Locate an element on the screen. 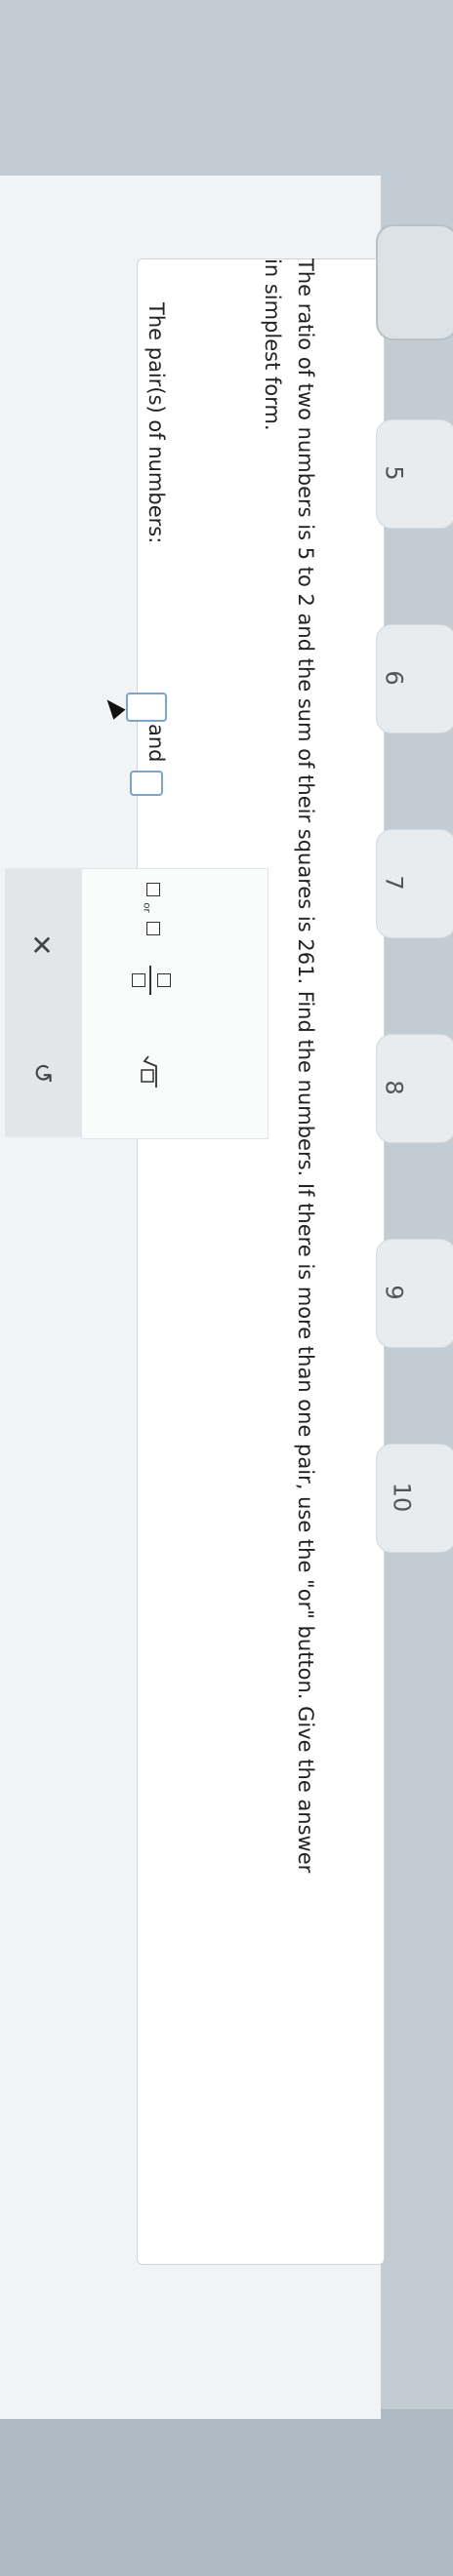 The height and width of the screenshot is (2576, 453). tab-label: 5 is located at coordinates (394, 473).